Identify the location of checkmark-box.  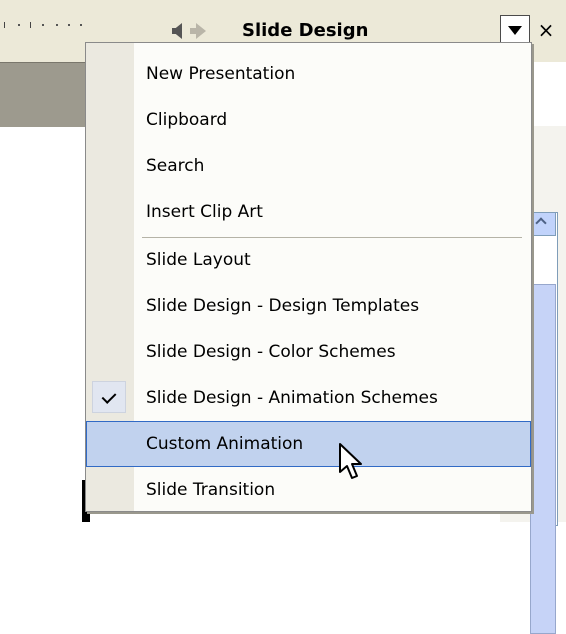
(109, 397).